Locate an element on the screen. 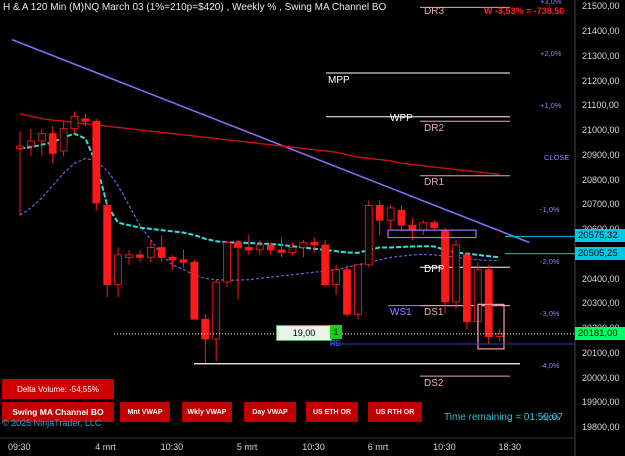  time-tick-label: 4 mrt is located at coordinates (105, 447).